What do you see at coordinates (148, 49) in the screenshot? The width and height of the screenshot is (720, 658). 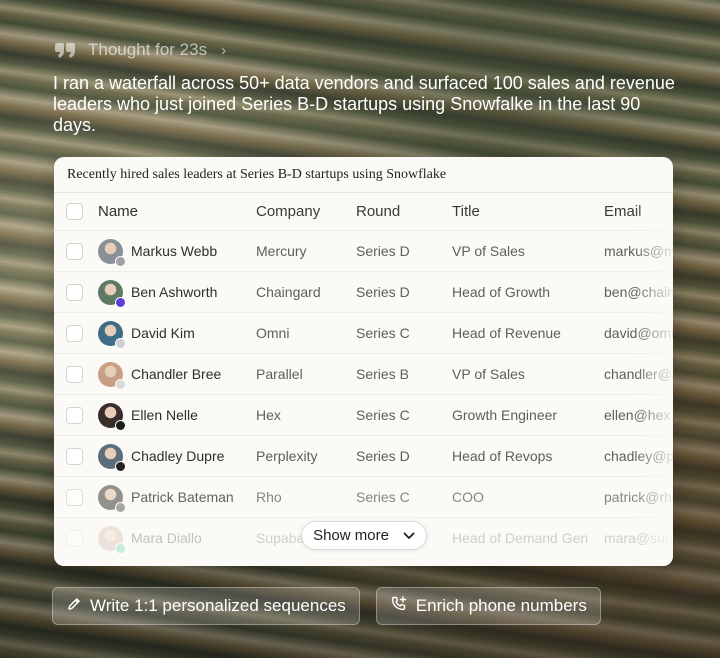 I see `thought-label: Thought for 23s` at bounding box center [148, 49].